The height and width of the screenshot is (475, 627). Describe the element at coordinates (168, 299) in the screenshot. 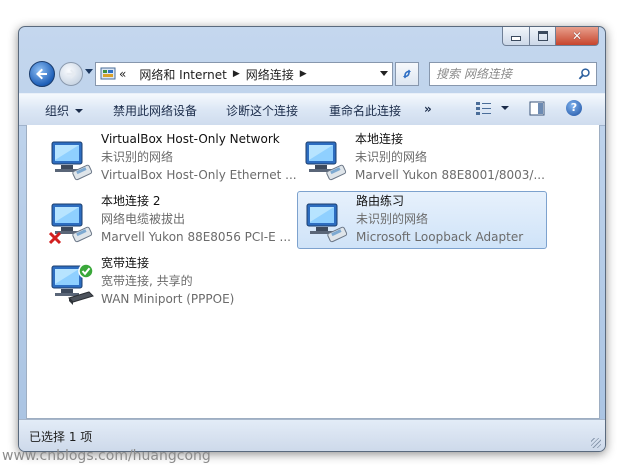

I see `connection-device: WAN Miniport (PPPOE)` at that location.